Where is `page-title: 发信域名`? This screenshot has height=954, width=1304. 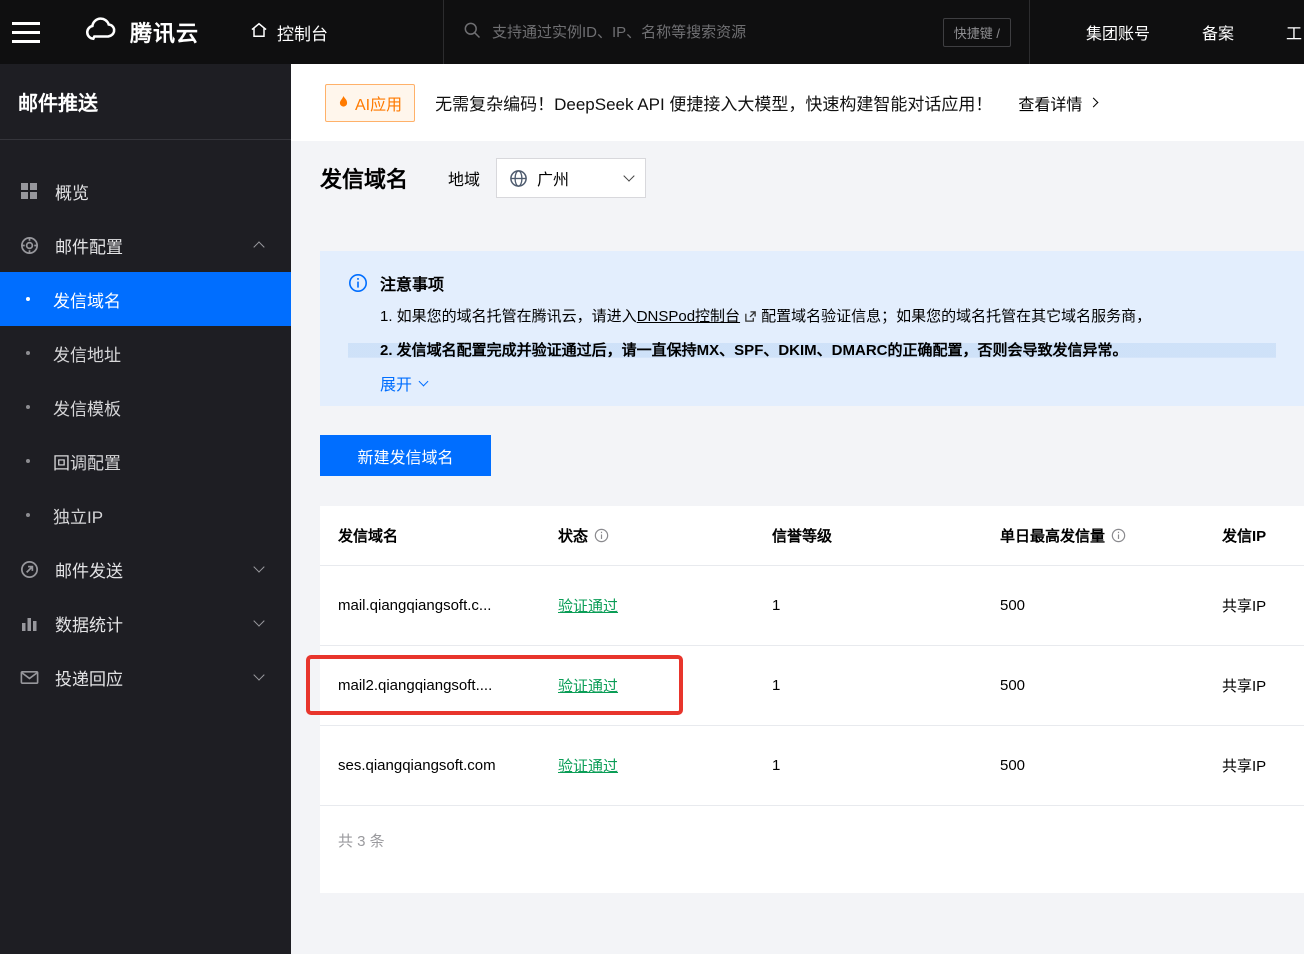
page-title: 发信域名 is located at coordinates (364, 179).